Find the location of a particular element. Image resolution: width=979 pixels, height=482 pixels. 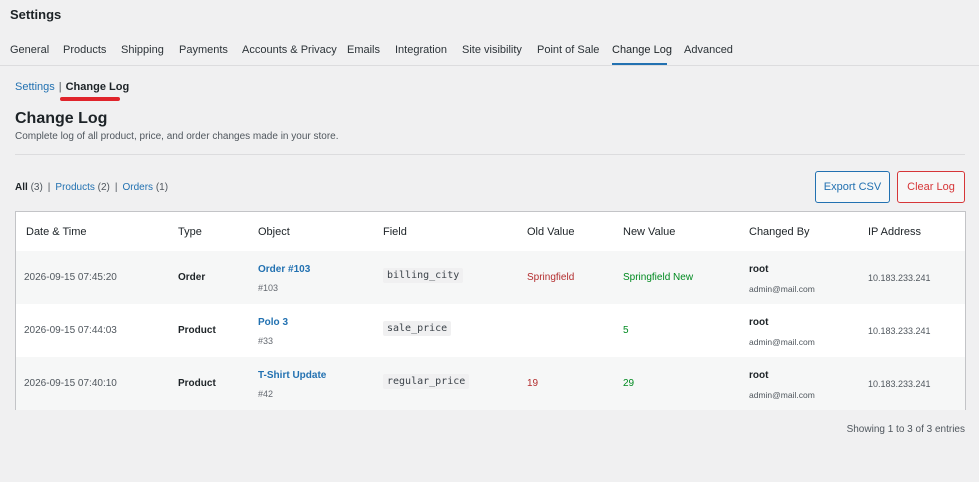

column-header-new-value: New Value is located at coordinates (649, 232).